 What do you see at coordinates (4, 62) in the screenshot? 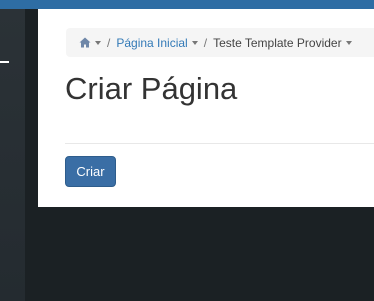
I see `sidebar-toggle-icon` at bounding box center [4, 62].